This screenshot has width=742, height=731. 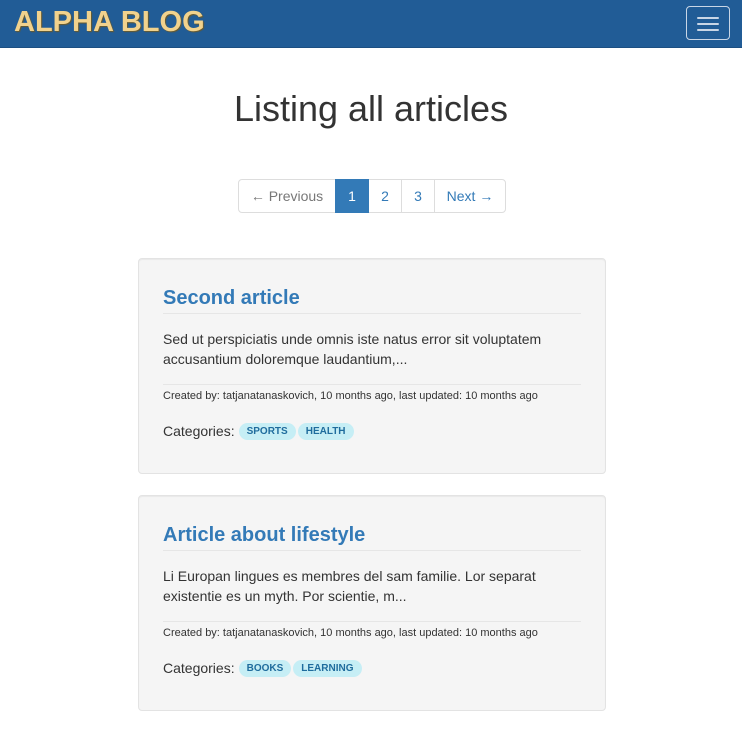 I want to click on pagination-next: Next →, so click(x=470, y=196).